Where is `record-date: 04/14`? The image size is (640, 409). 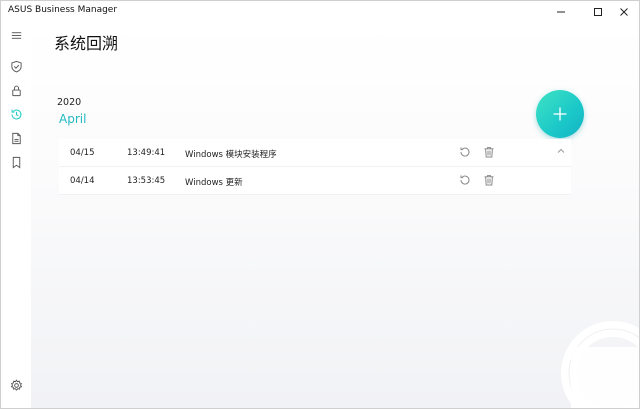 record-date: 04/14 is located at coordinates (82, 181).